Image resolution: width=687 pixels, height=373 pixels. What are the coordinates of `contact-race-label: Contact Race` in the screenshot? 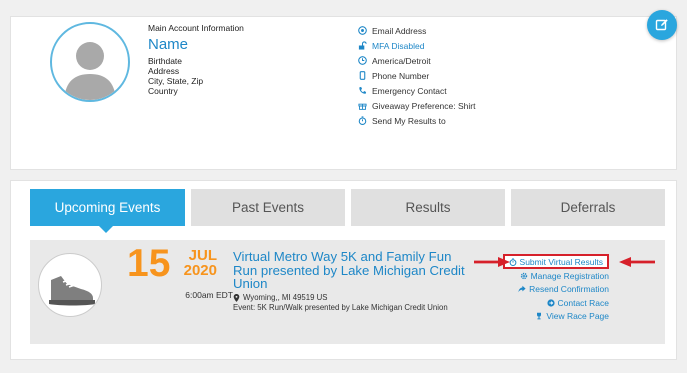 It's located at (583, 302).